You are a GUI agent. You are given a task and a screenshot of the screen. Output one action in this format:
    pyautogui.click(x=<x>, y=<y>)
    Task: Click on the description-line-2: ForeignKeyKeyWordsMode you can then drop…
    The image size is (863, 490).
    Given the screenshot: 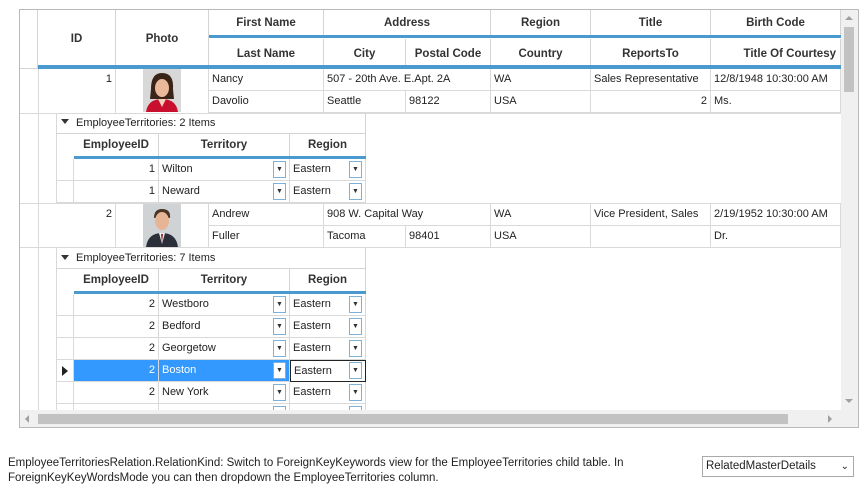 What is the action you would take?
    pyautogui.click(x=223, y=477)
    